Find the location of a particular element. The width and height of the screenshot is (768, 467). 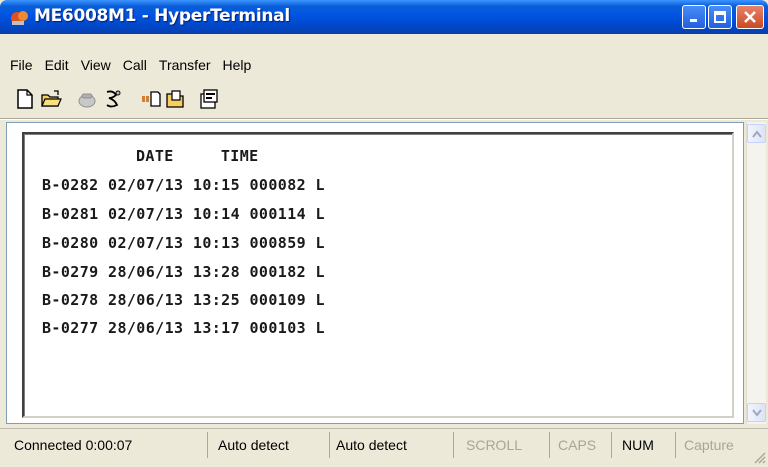

call-phone-icon is located at coordinates (87, 99).